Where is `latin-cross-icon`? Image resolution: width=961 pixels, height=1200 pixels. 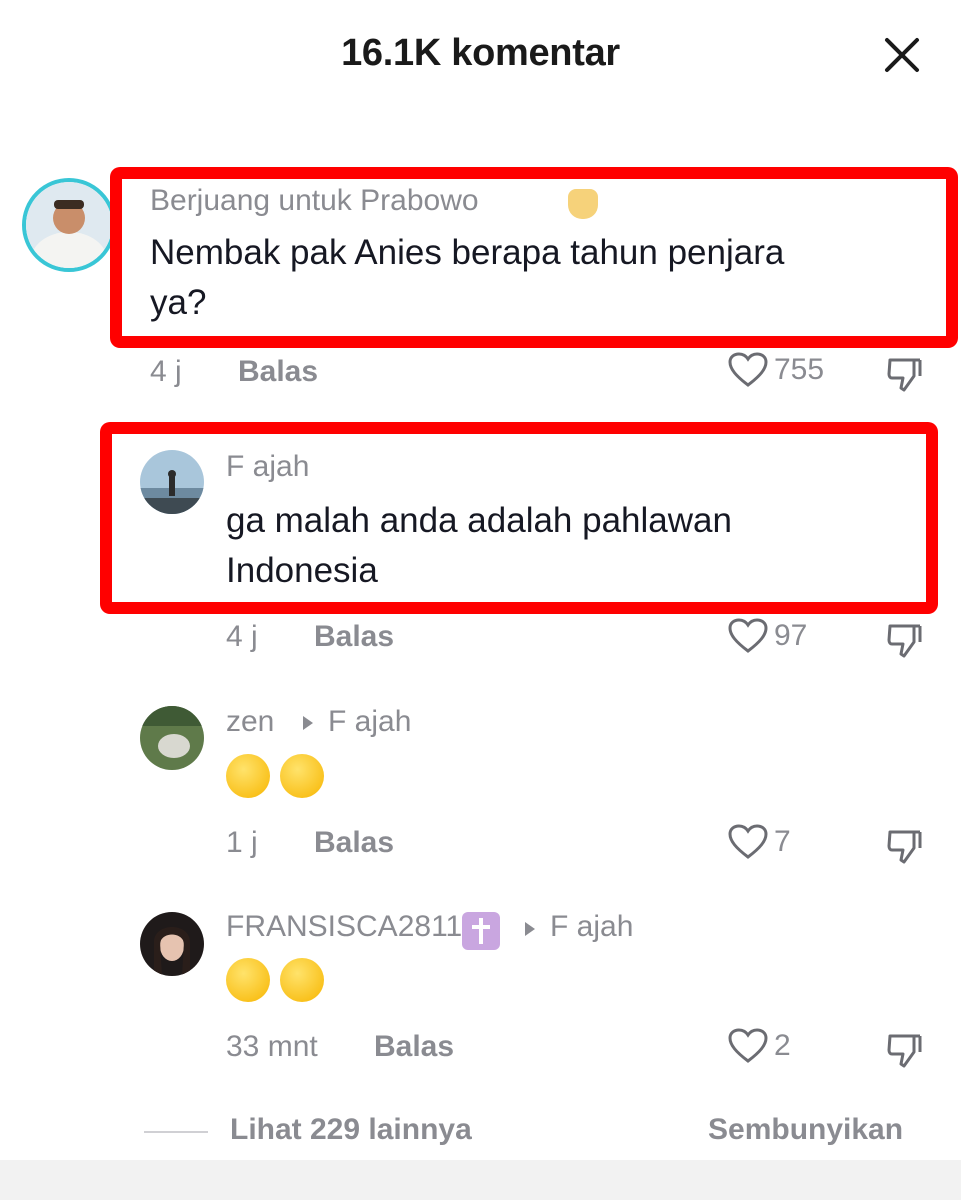
latin-cross-icon is located at coordinates (481, 931).